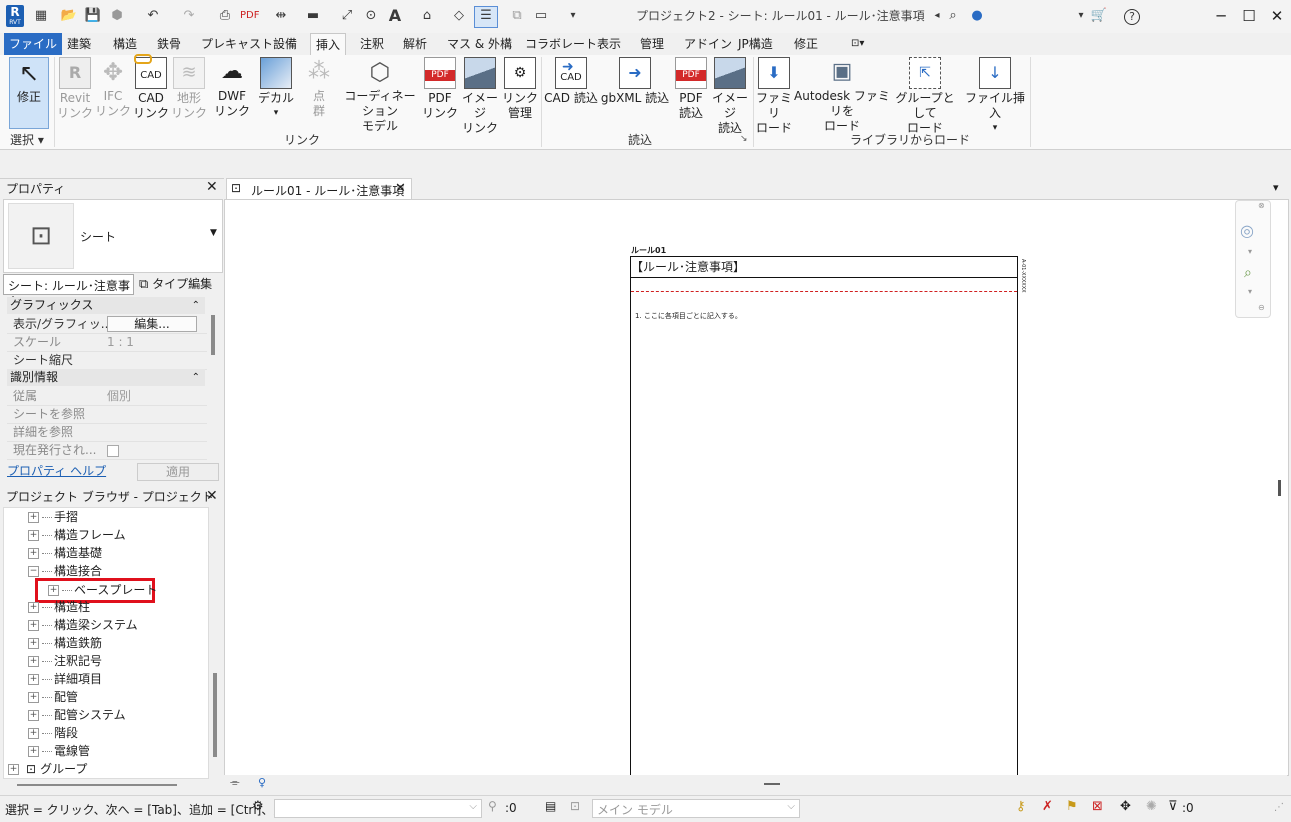 The width and height of the screenshot is (1291, 822). I want to click on editable-only-icon: ⚲, so click(492, 806).